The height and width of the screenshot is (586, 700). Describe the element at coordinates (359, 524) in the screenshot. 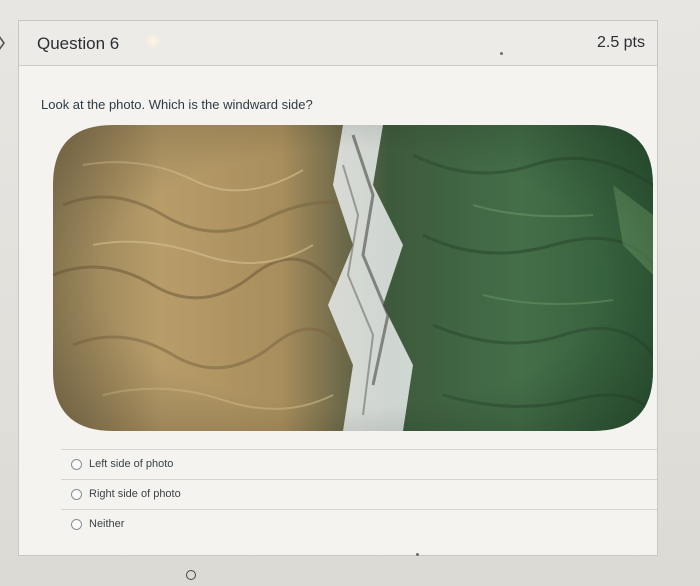

I see `answer-option-neither: Neither` at that location.